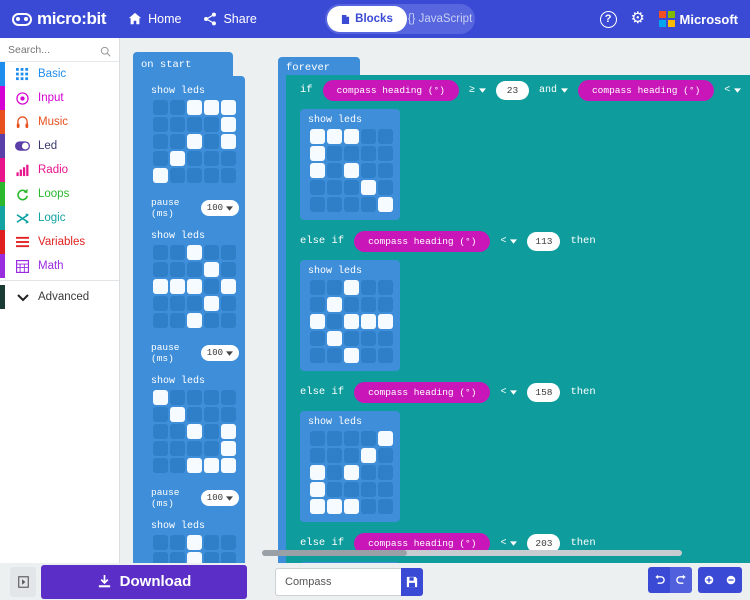  Describe the element at coordinates (23, 581) in the screenshot. I see `simulator-toggle-button` at that location.